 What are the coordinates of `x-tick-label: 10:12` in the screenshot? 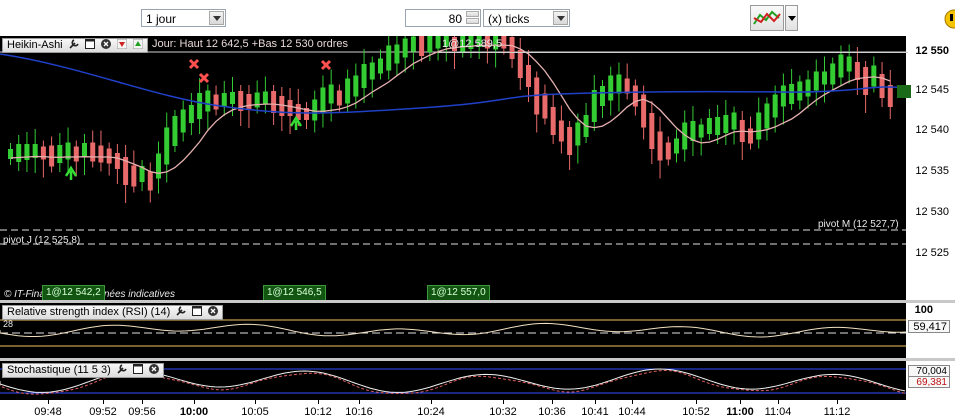 It's located at (318, 412).